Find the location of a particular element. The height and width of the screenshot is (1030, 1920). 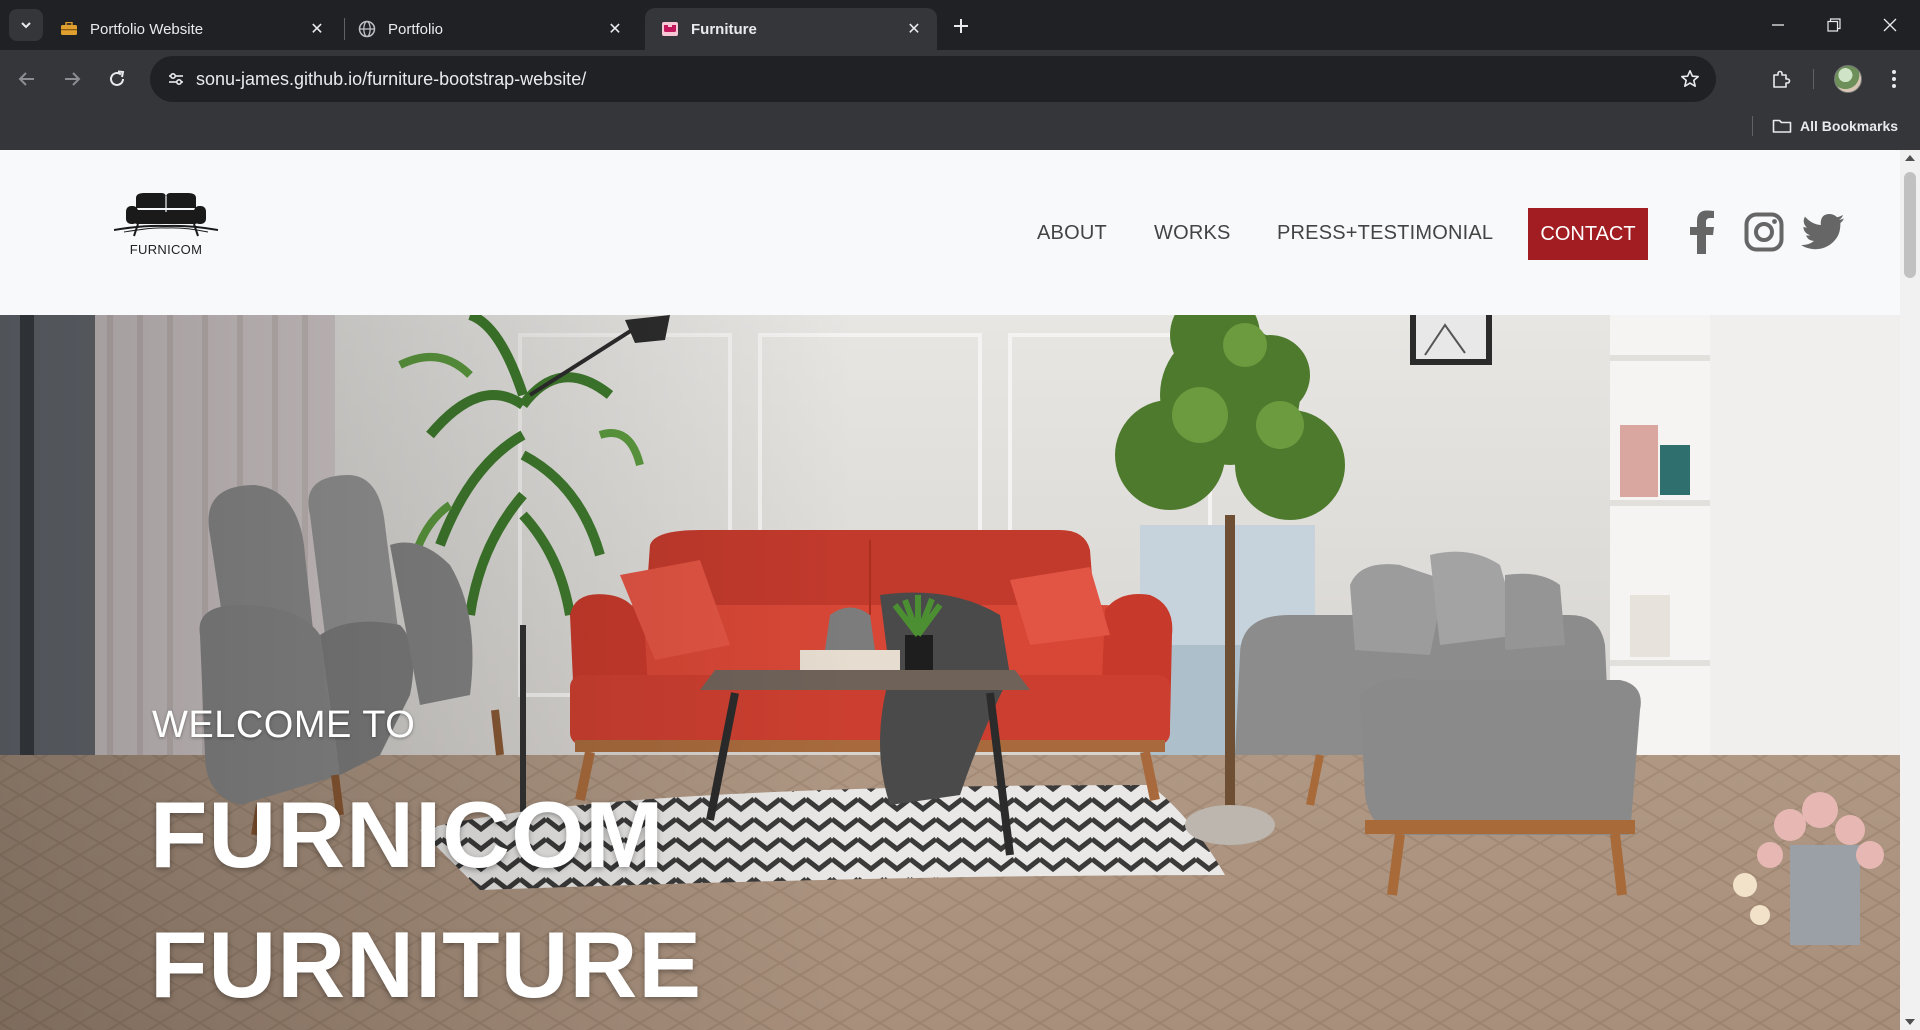

hero-title: FURNICOM FURNITURE is located at coordinates (426, 900).